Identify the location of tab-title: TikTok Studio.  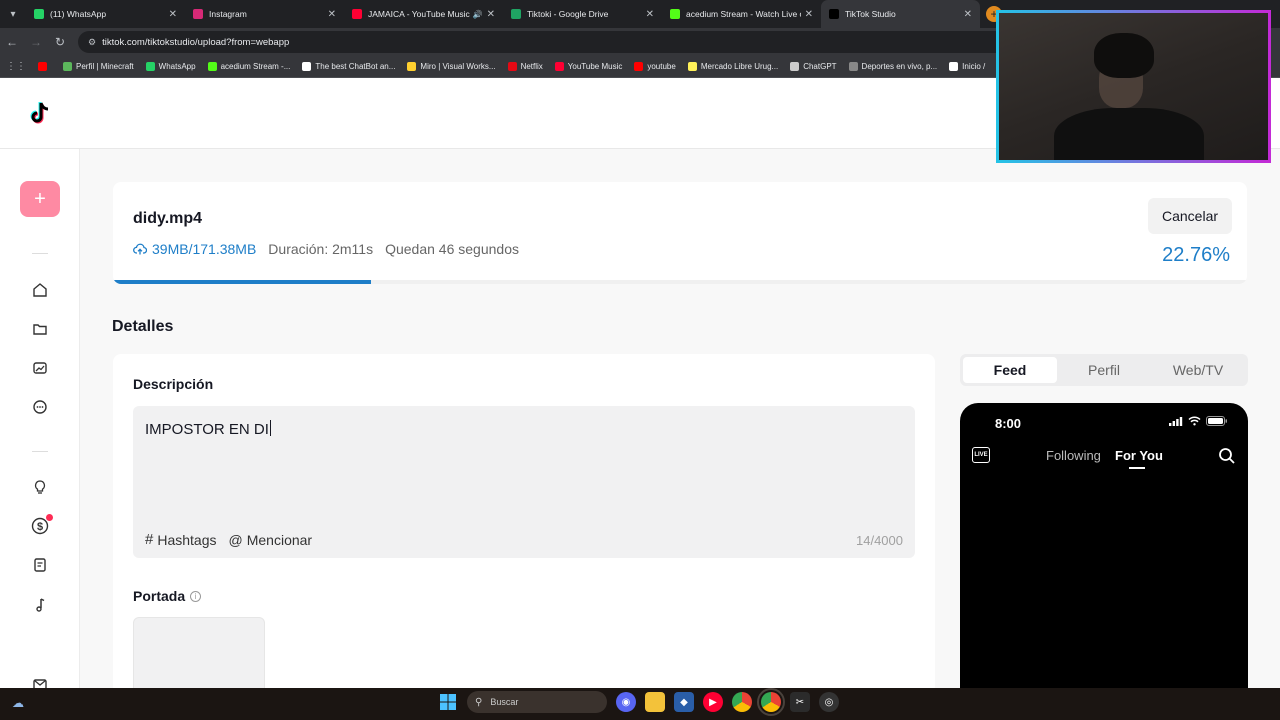
(870, 14).